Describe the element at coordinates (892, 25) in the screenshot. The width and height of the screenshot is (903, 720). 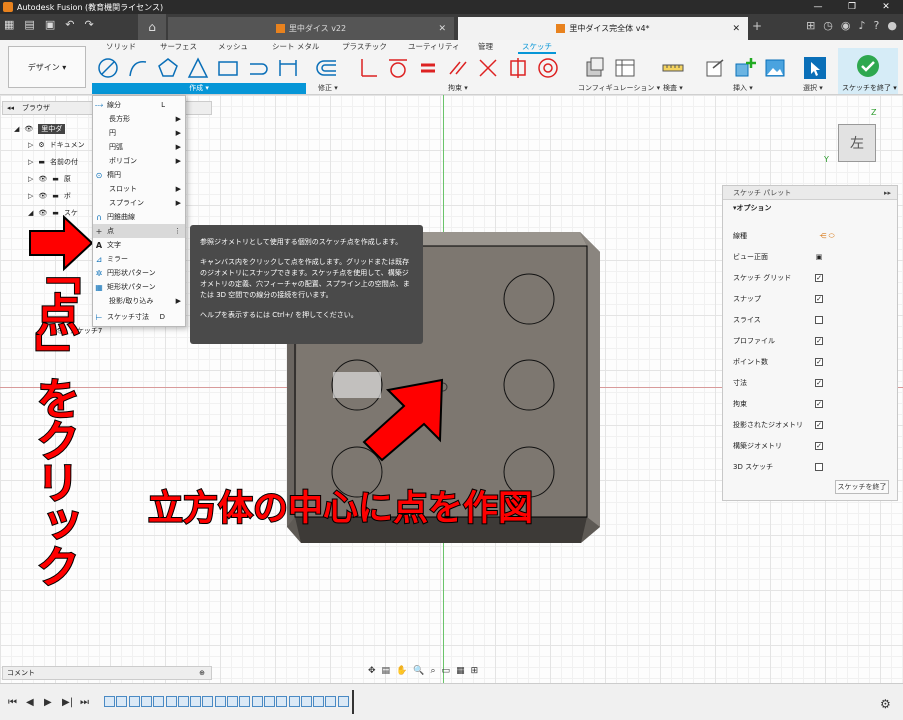
I see `avatar: ●` at that location.